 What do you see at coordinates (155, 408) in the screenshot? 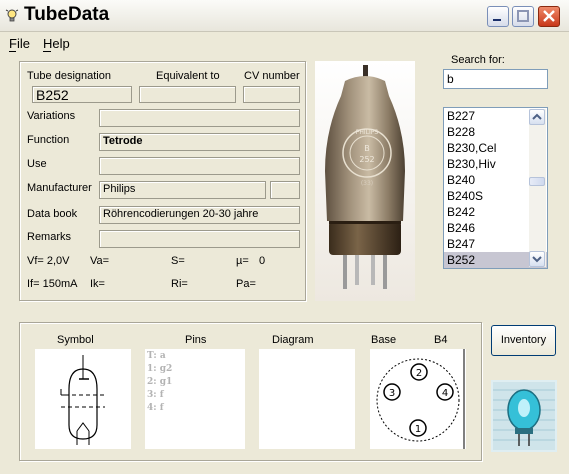
I see `pin-entry: 4: f` at bounding box center [155, 408].